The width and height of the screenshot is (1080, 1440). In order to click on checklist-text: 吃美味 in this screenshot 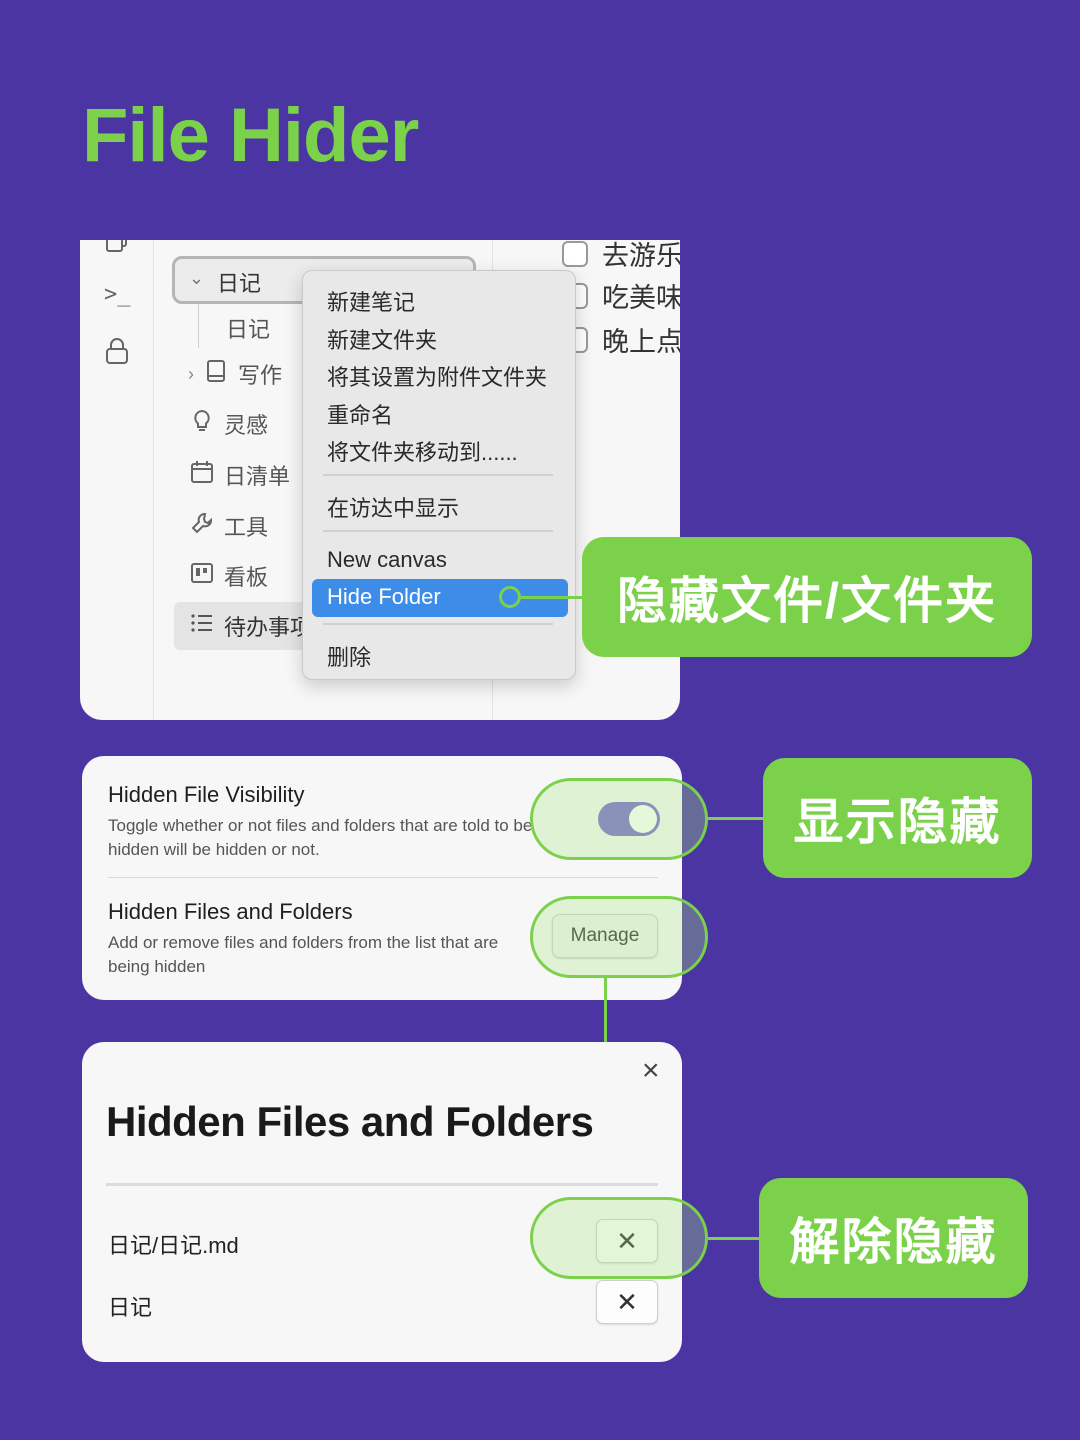, I will do `click(641, 298)`.